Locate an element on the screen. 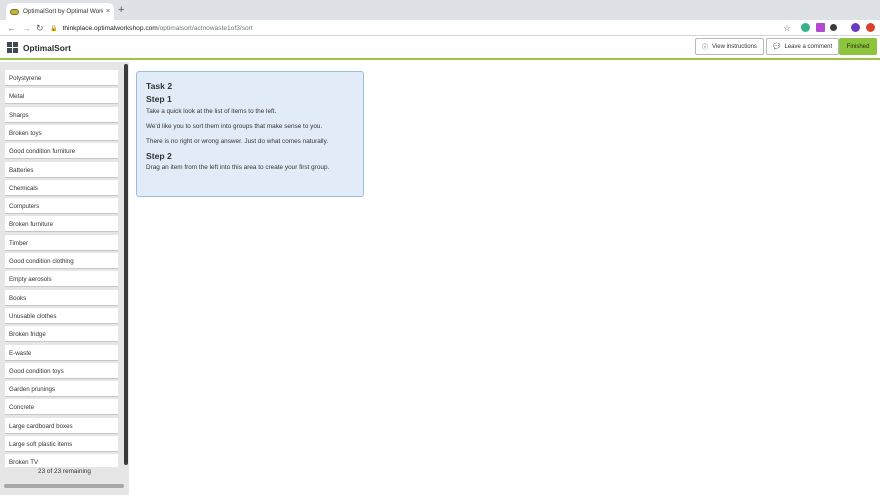 The width and height of the screenshot is (880, 495). browser-tab: OptimalSort by Optimal Worksh × is located at coordinates (60, 11).